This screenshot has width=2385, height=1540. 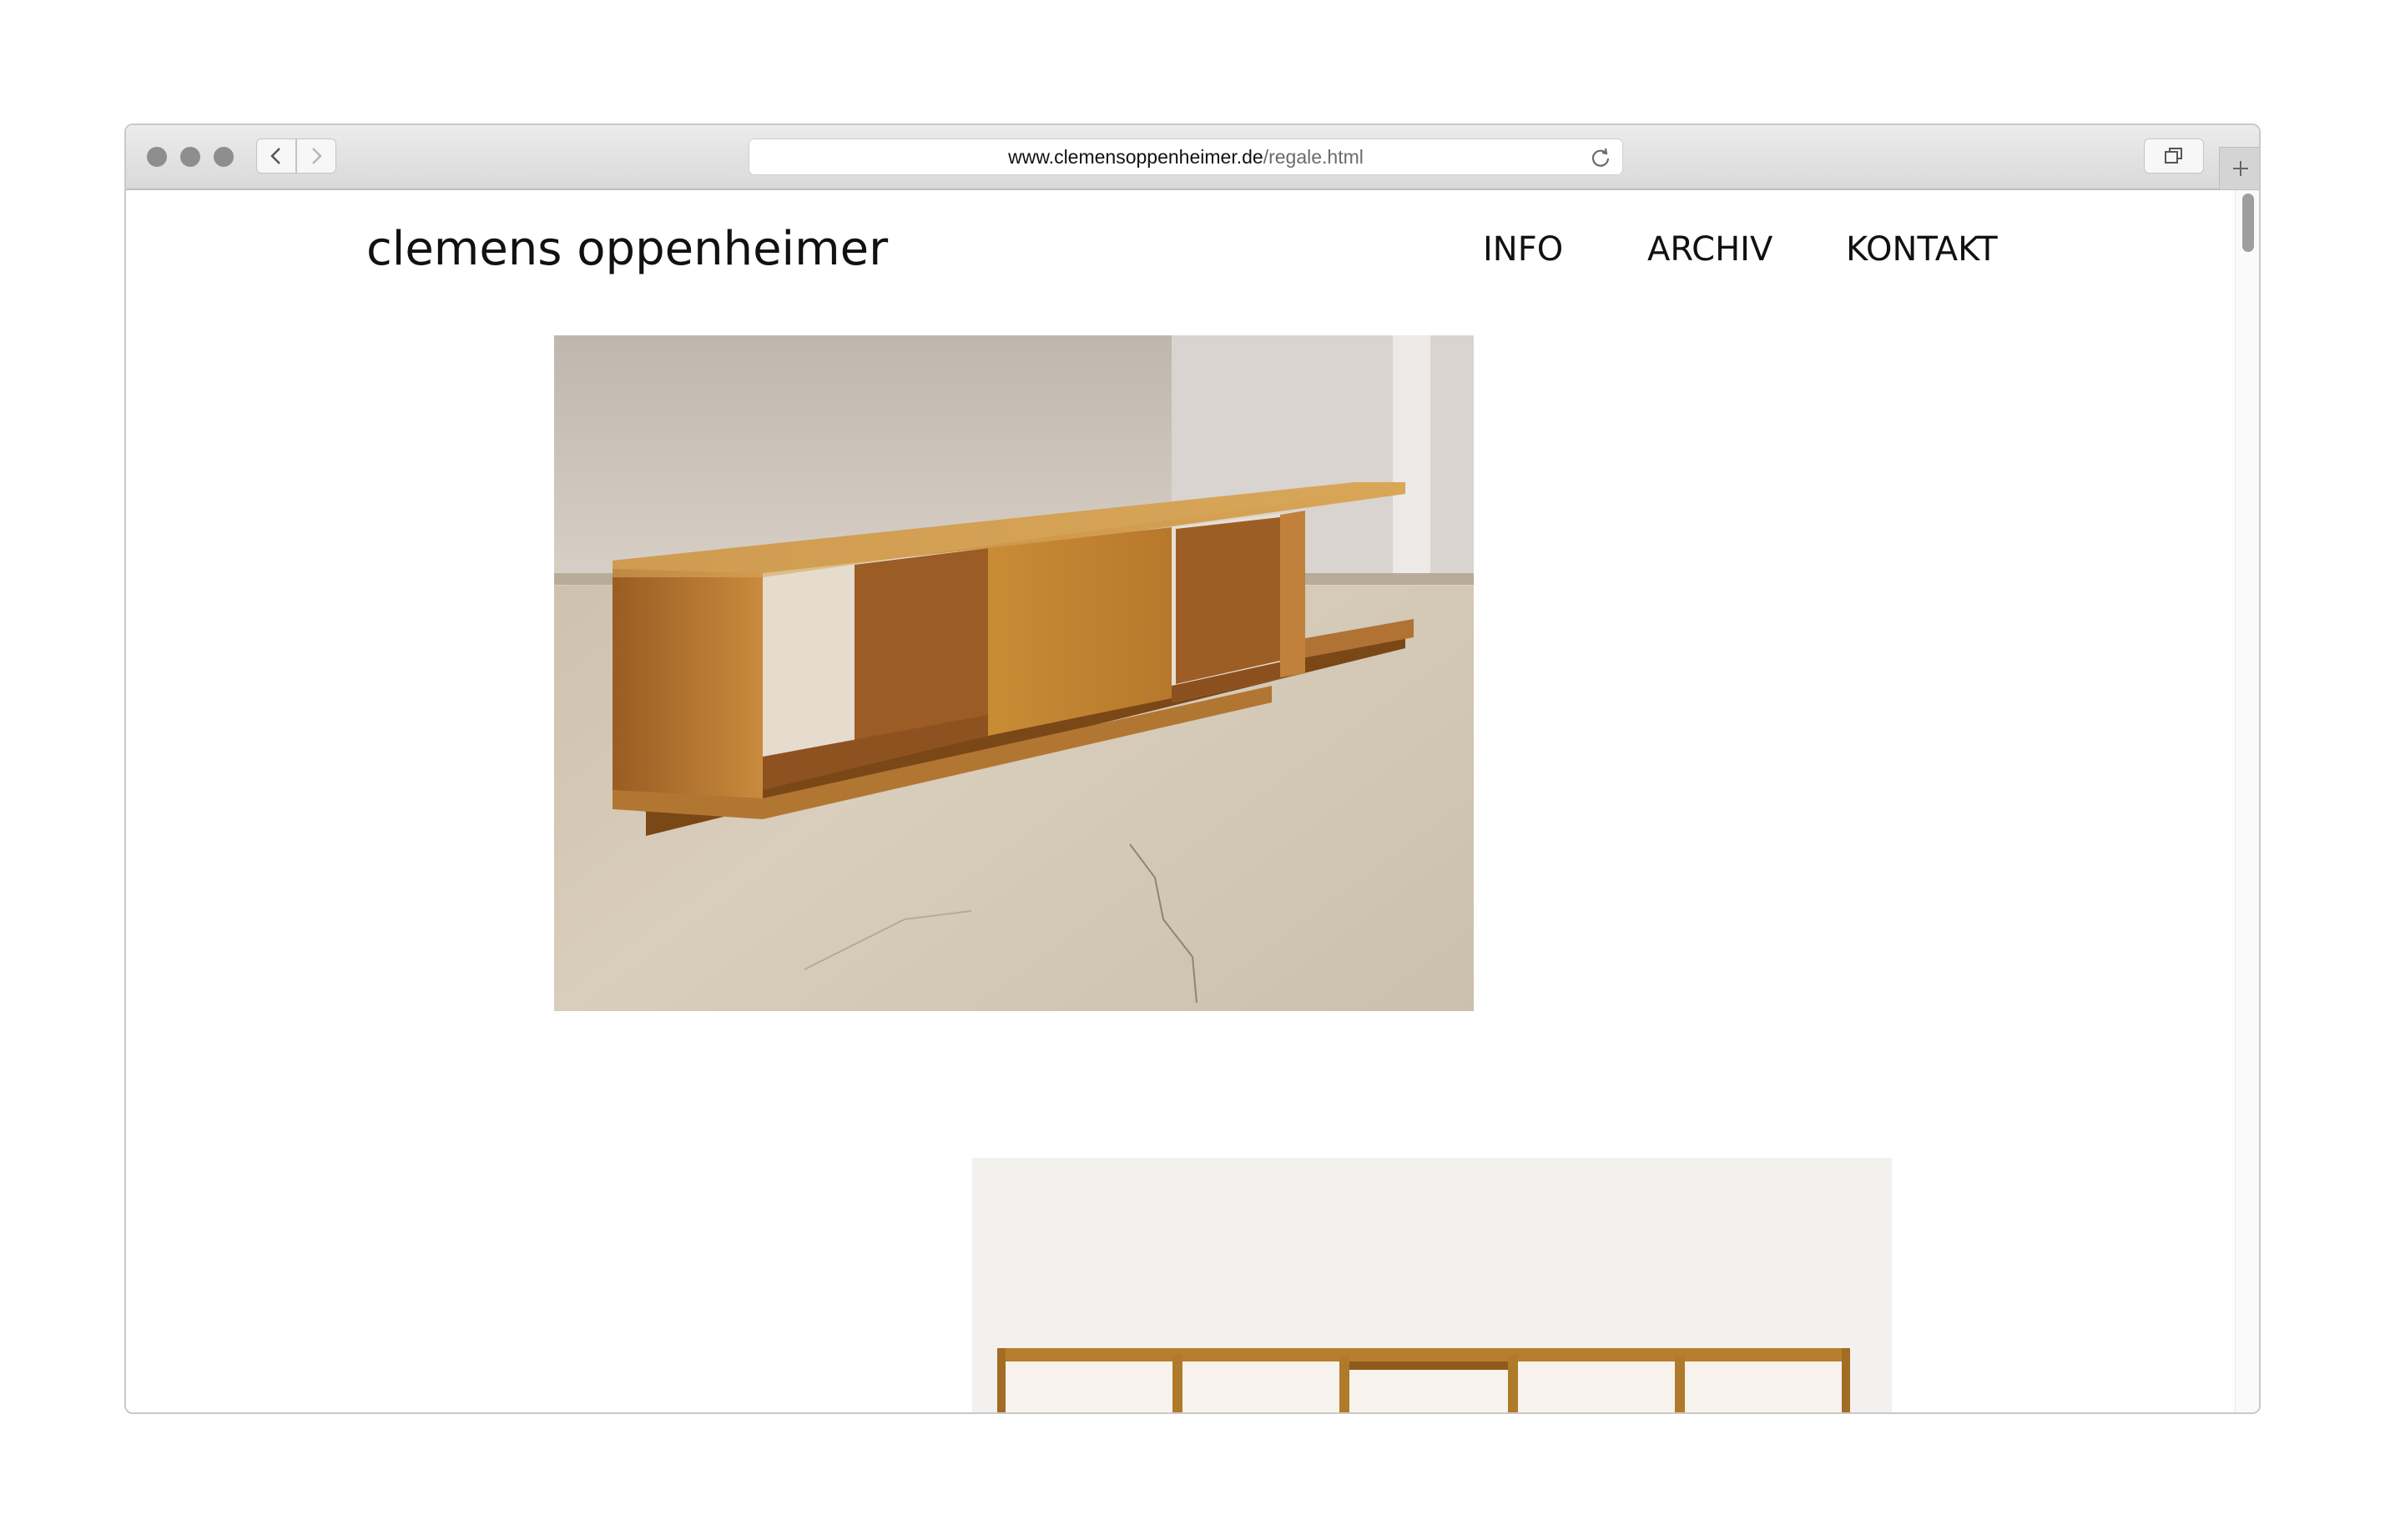 I want to click on scrollbar-thumb, so click(x=2248, y=223).